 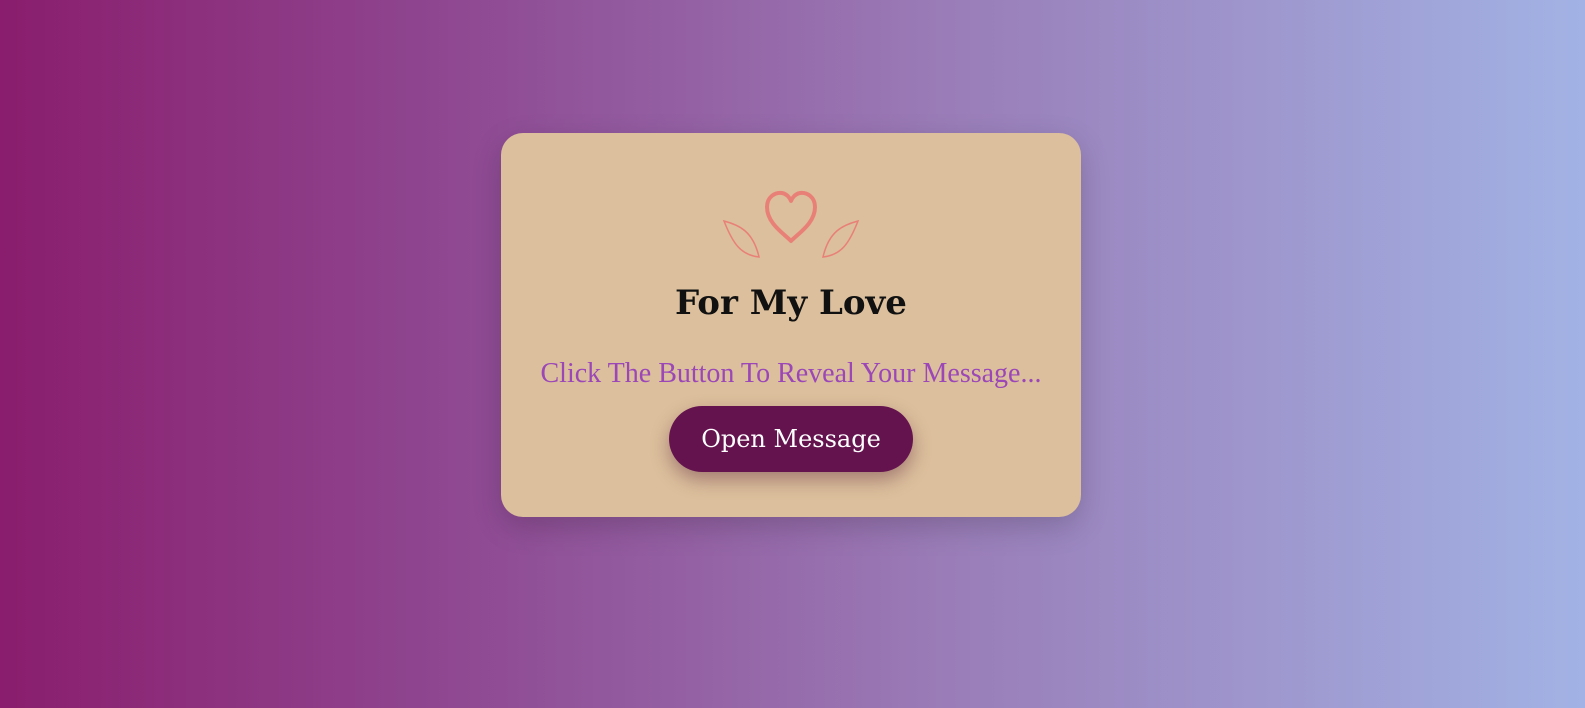 What do you see at coordinates (791, 439) in the screenshot?
I see `open-message-button: Open Message` at bounding box center [791, 439].